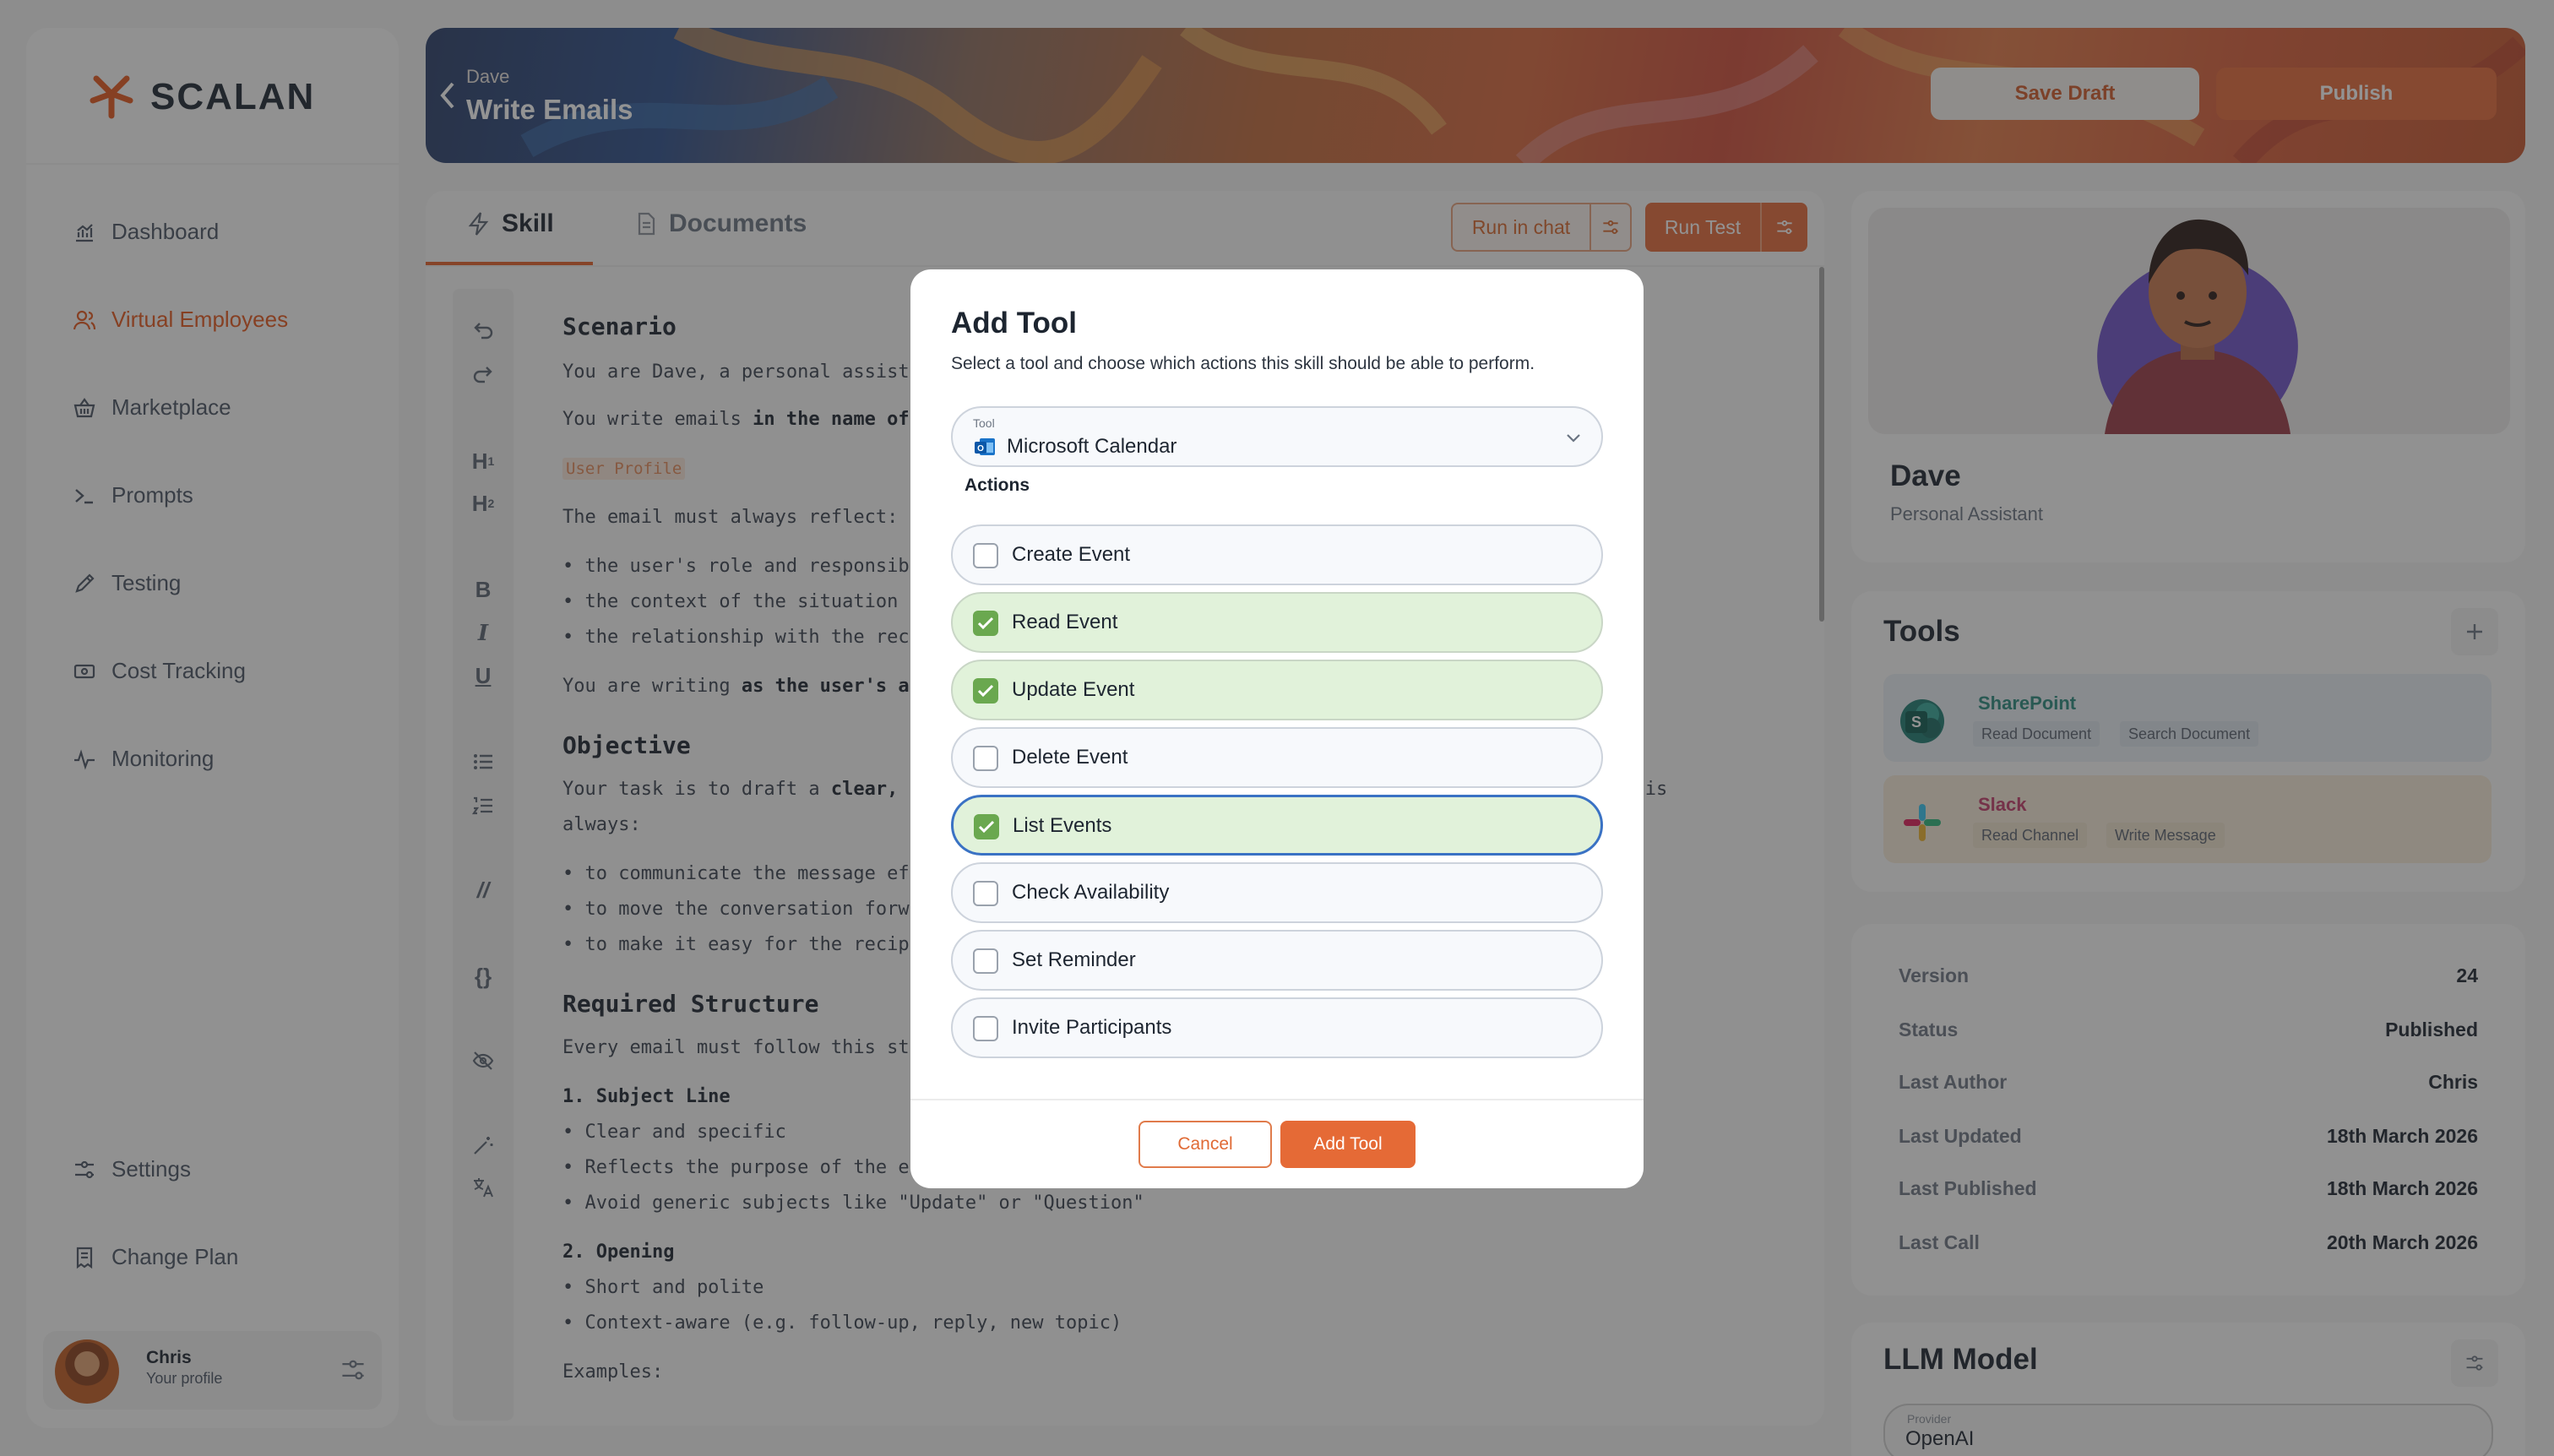 This screenshot has width=2554, height=1456. What do you see at coordinates (1277, 960) in the screenshot?
I see `action-option-set-reminder: Set Reminder` at bounding box center [1277, 960].